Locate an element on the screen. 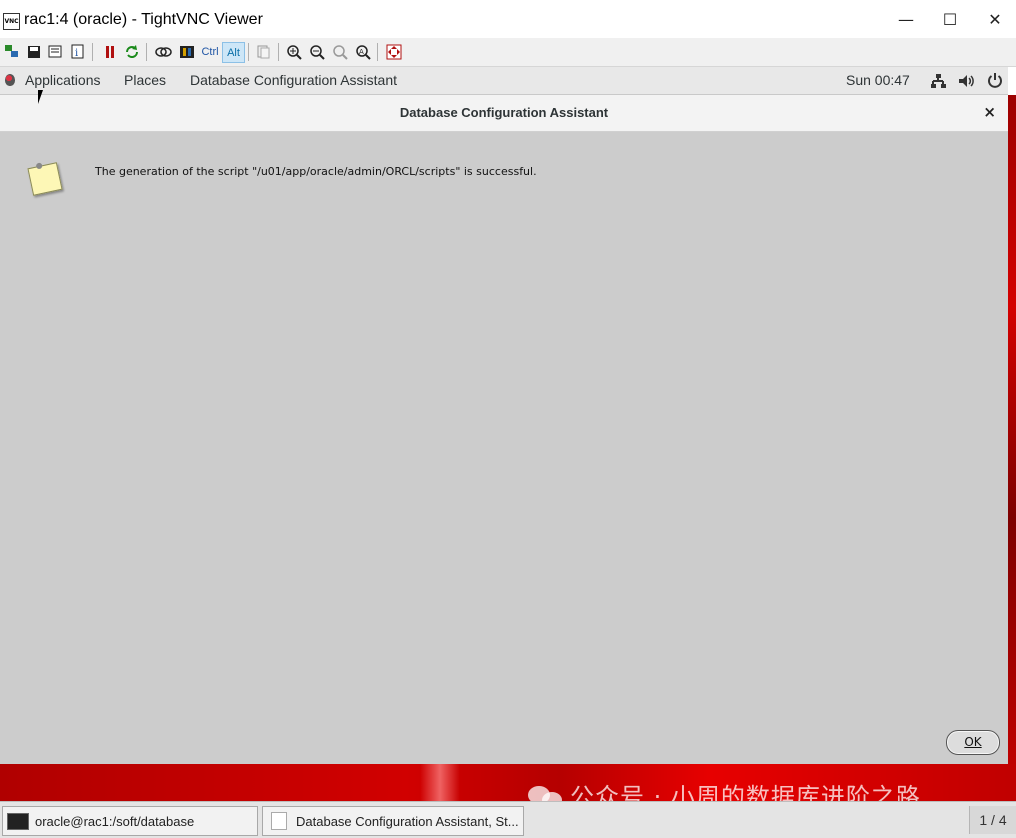 The image size is (1016, 838). active-app-menu: Database Configuration Assistant is located at coordinates (293, 80).